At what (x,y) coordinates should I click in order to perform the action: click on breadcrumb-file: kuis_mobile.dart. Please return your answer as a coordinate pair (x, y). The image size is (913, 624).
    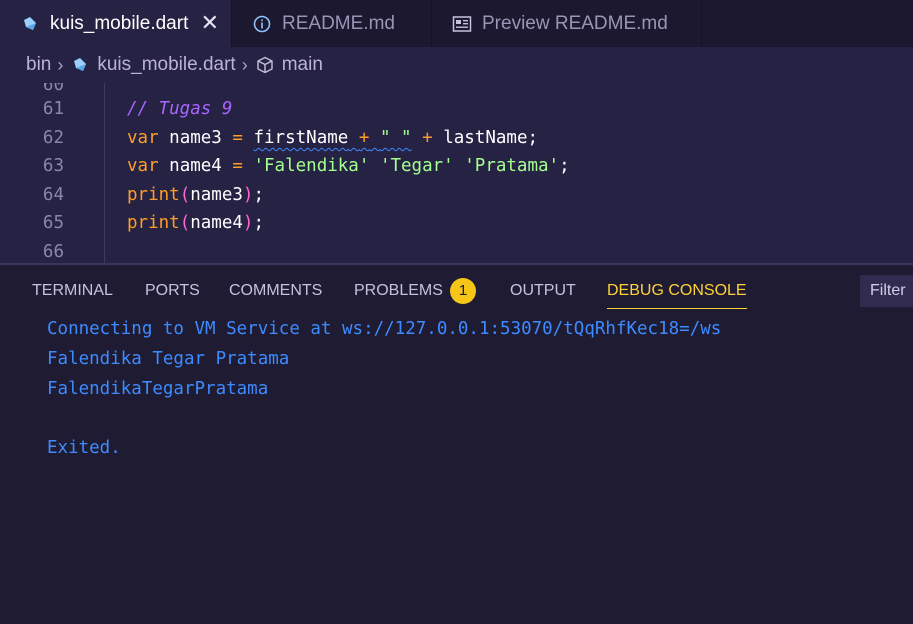
    Looking at the image, I should click on (166, 65).